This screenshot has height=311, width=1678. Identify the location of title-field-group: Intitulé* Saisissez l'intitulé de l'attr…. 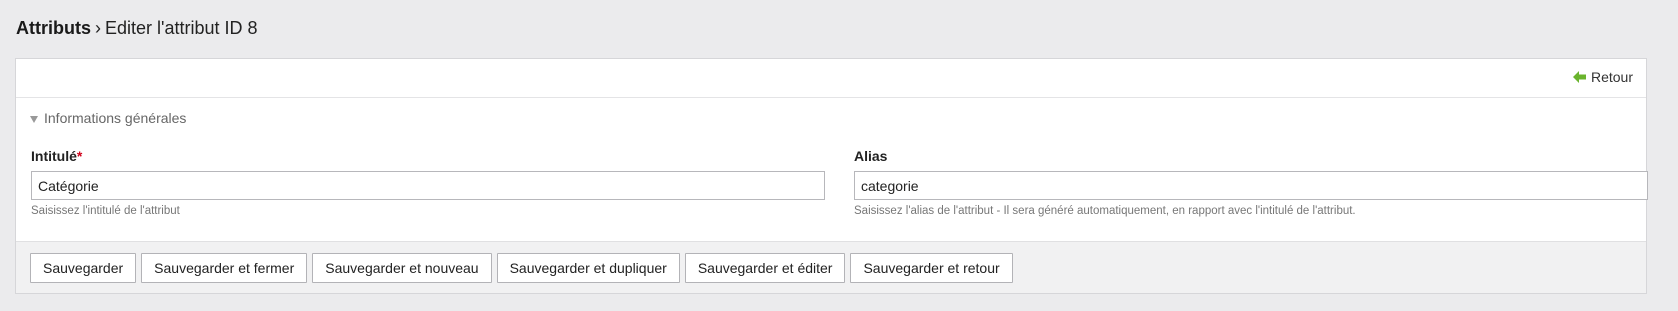
(428, 182).